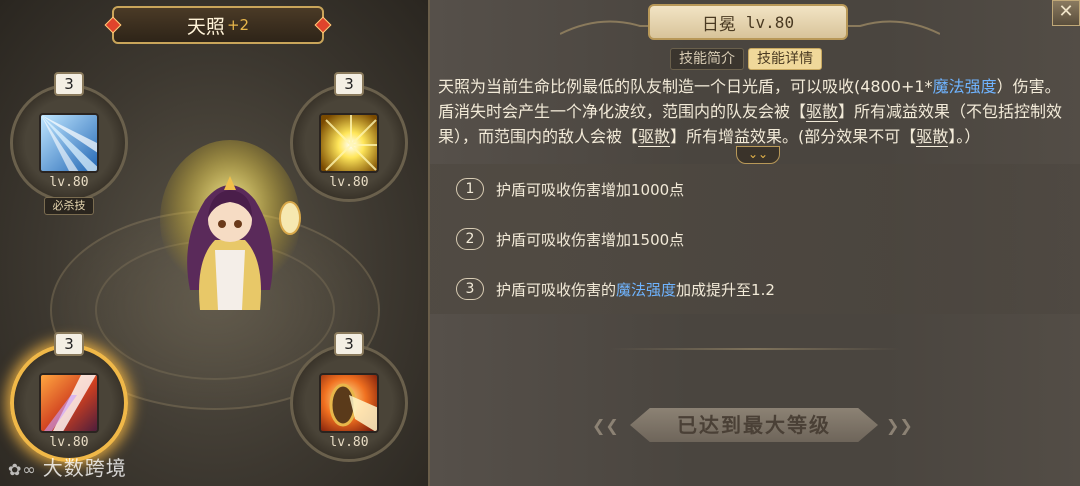  I want to click on desc-text: 天照为当前生命比例最低的队友制造一个日光盾，可以吸收(4800+1*, so click(685, 86).